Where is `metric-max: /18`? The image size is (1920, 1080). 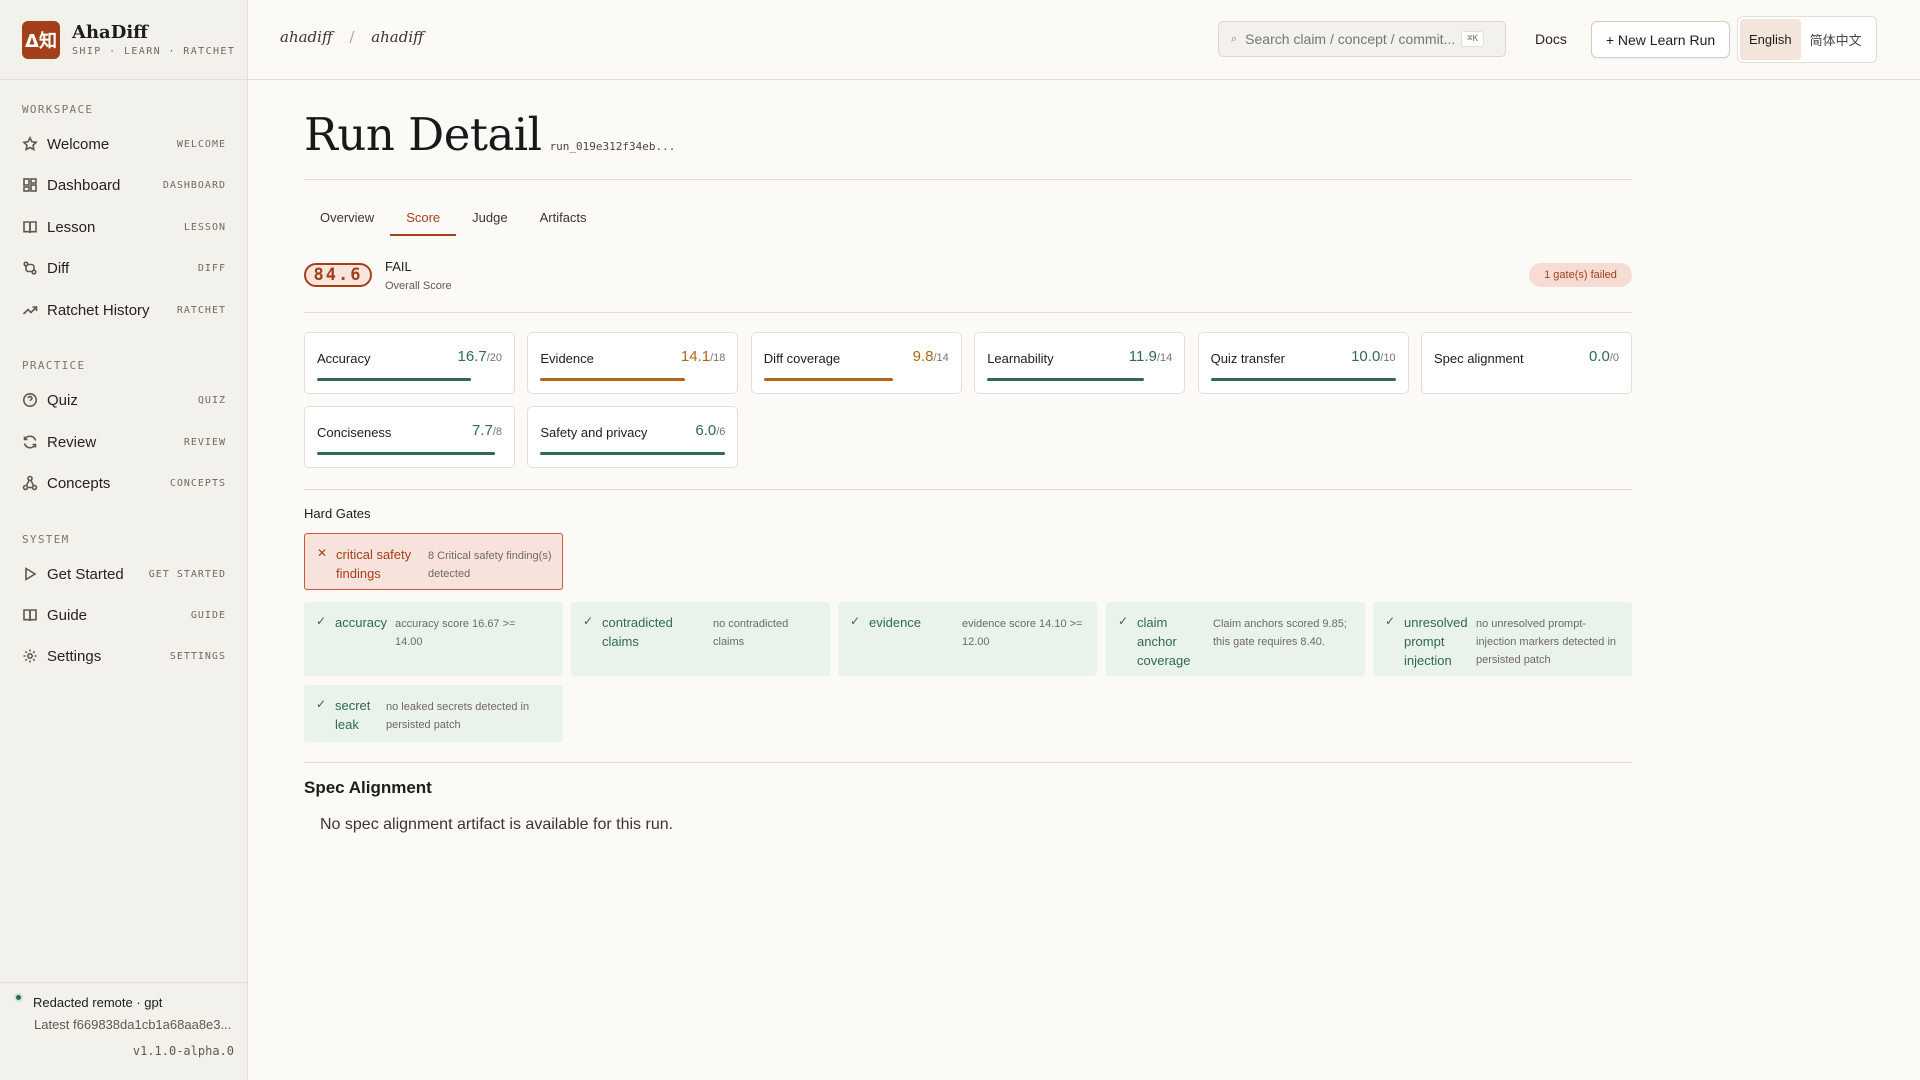 metric-max: /18 is located at coordinates (718, 358).